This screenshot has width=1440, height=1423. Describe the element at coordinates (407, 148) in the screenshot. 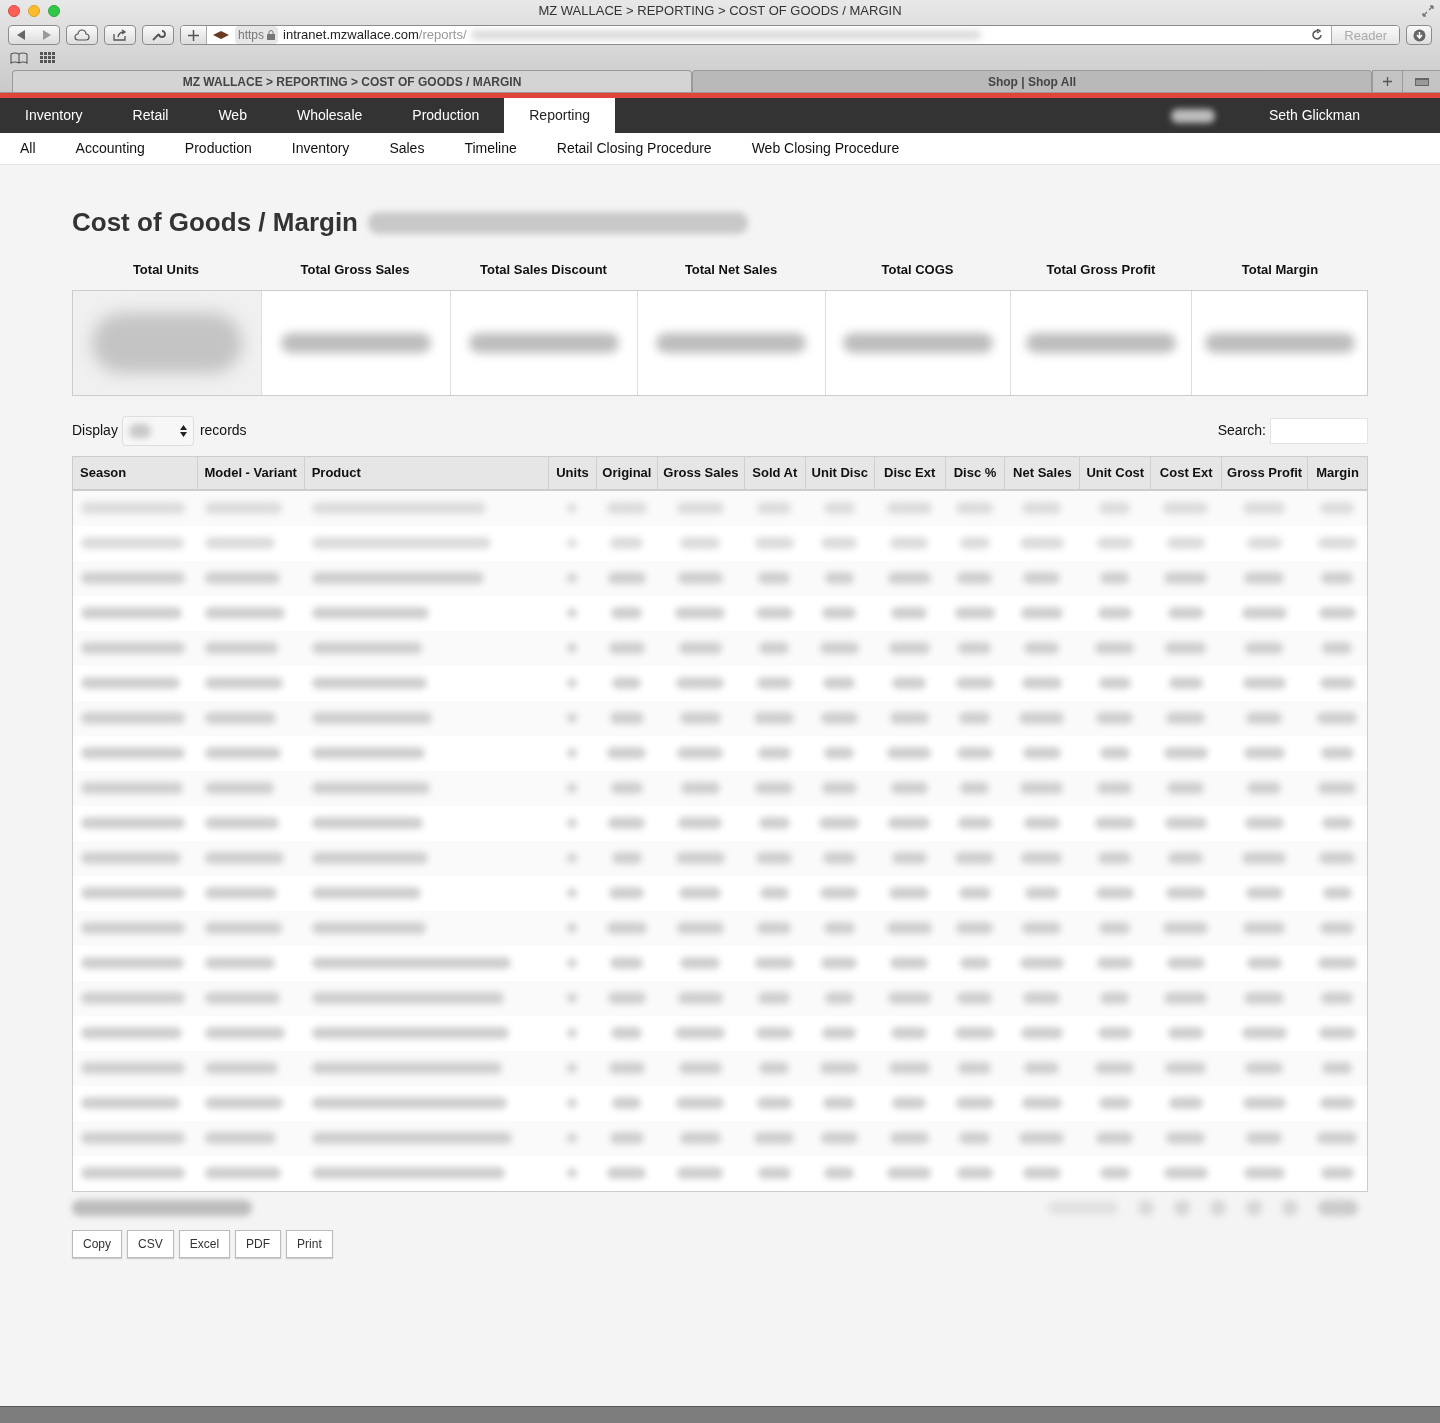

I see `subnav-link: Sales` at that location.